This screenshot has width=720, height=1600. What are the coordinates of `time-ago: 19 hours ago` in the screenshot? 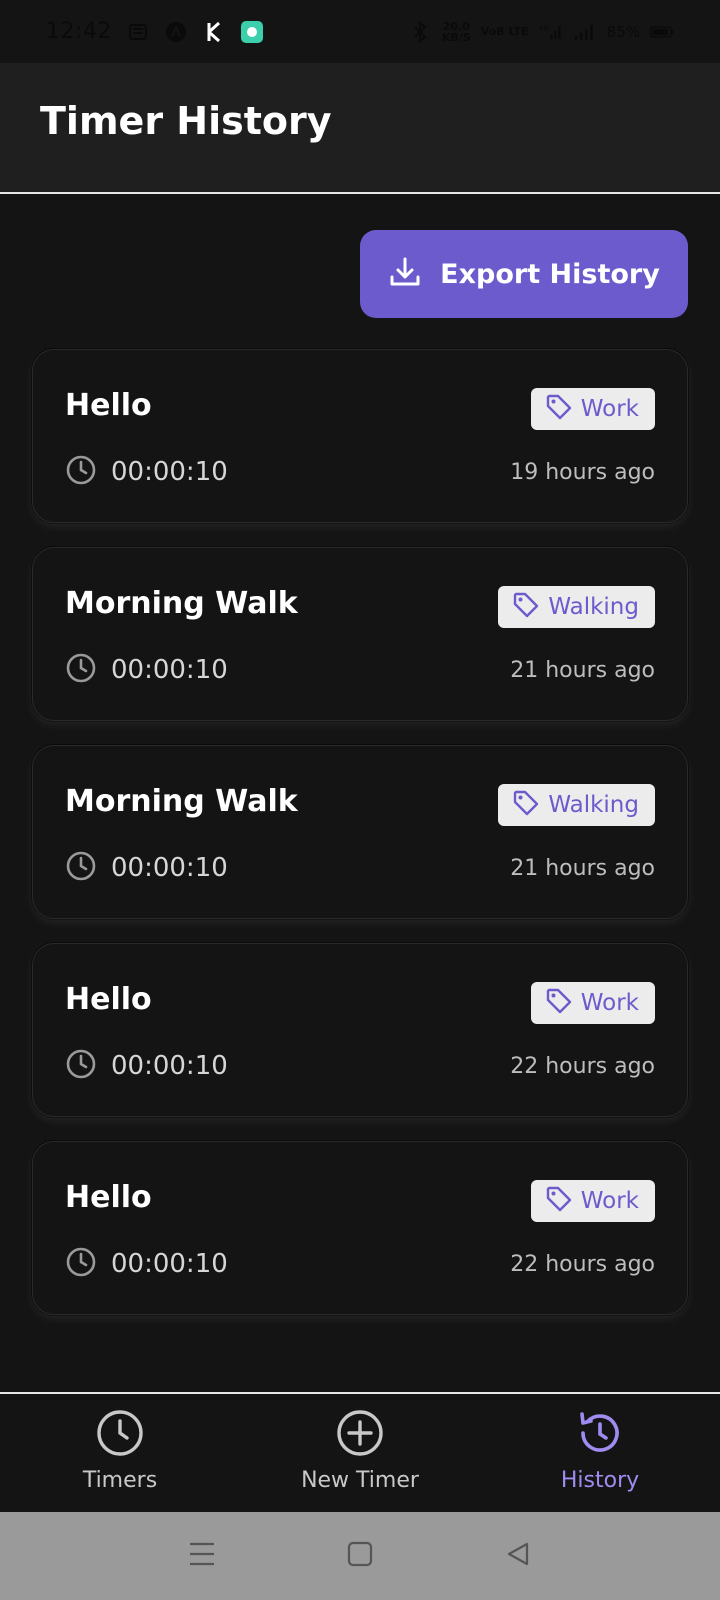 It's located at (582, 472).